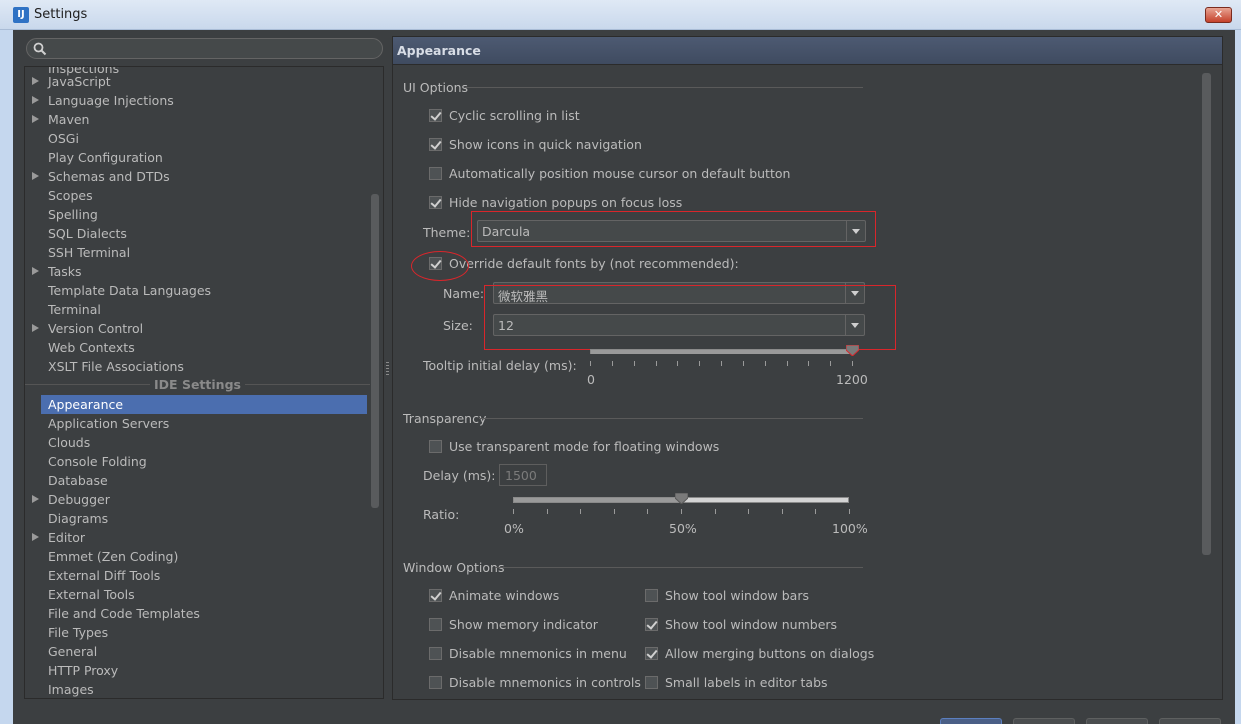 The height and width of the screenshot is (724, 1241). I want to click on ok-button, so click(971, 721).